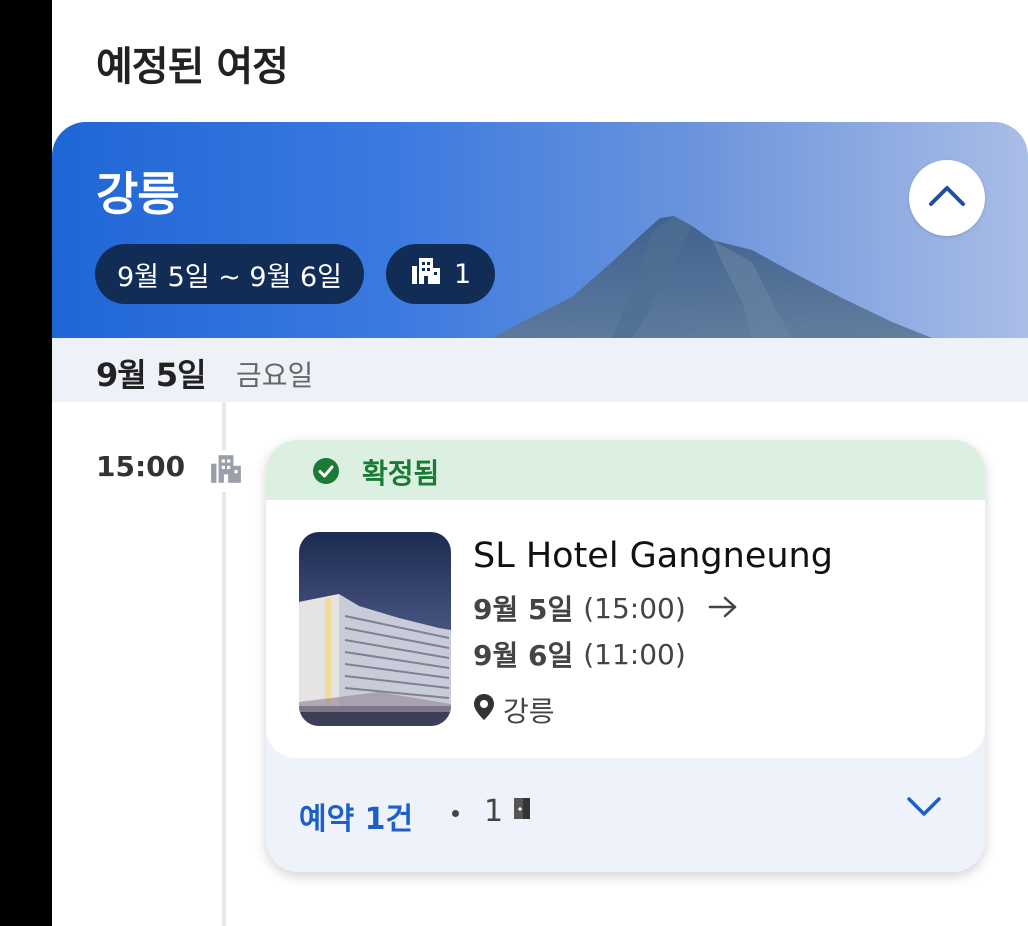  What do you see at coordinates (401, 473) in the screenshot?
I see `booking-status: 확정됨` at bounding box center [401, 473].